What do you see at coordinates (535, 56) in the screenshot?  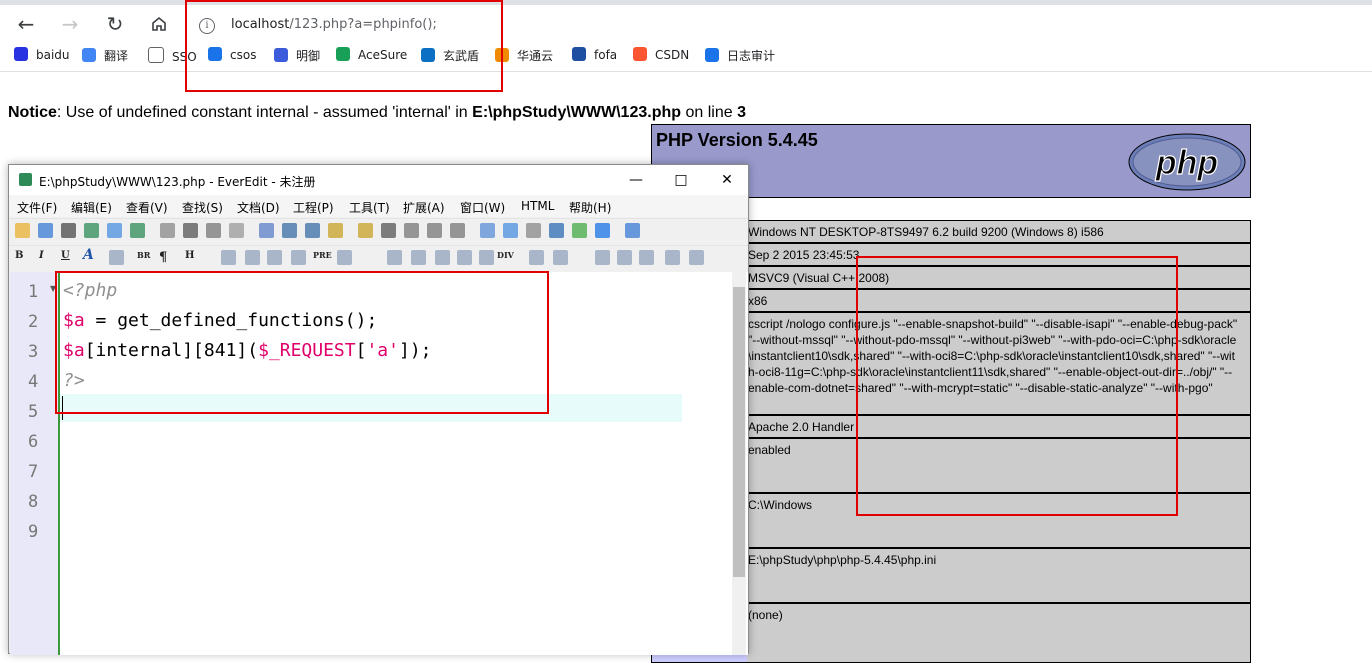 I see `bookmark-label: 华通云` at bounding box center [535, 56].